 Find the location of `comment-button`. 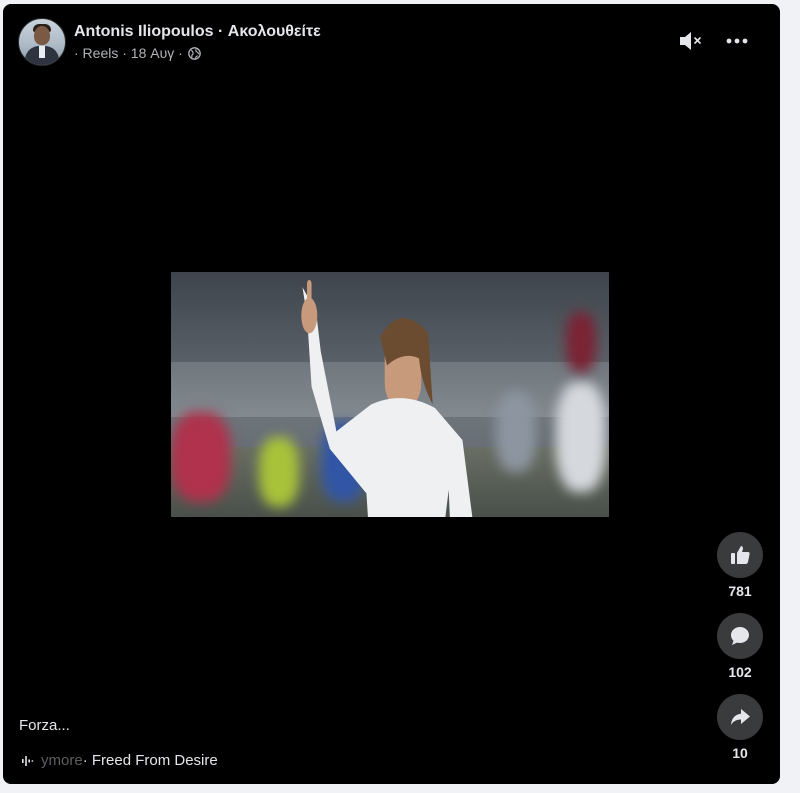

comment-button is located at coordinates (740, 636).